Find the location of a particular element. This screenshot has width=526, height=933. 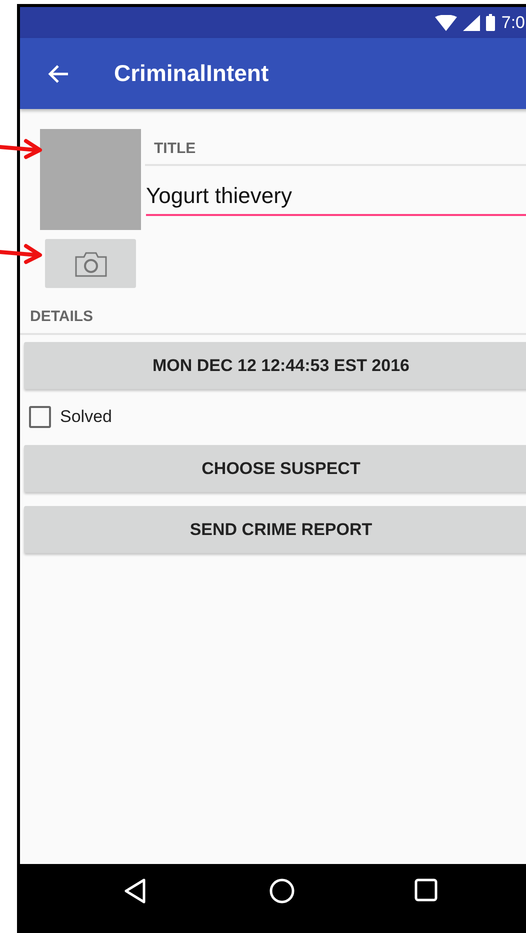

back-arrow-icon is located at coordinates (58, 74).